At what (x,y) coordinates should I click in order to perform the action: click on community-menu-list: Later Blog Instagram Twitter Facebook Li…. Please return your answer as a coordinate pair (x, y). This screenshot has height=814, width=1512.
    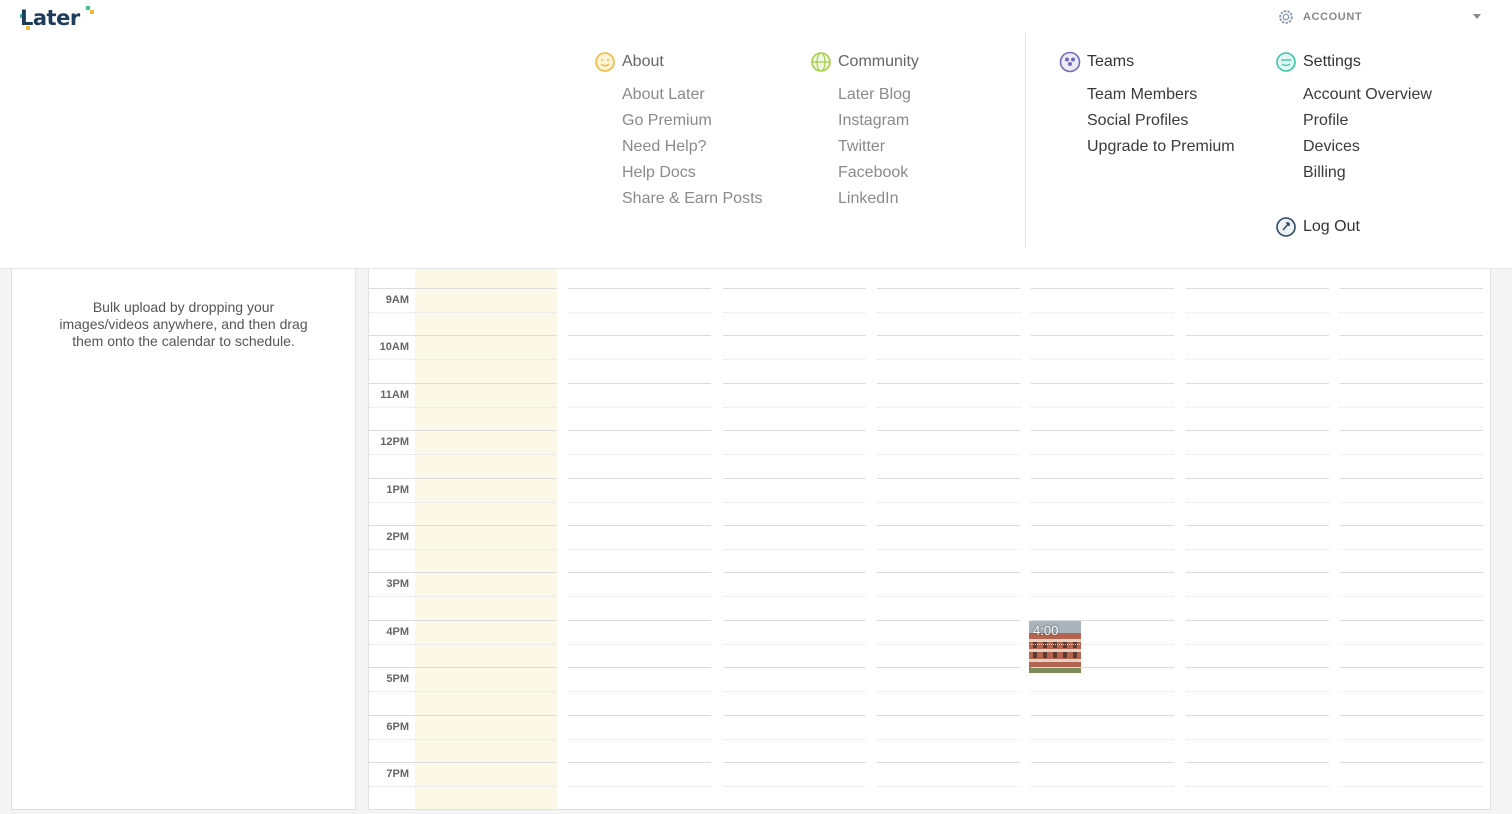
    Looking at the image, I should click on (864, 147).